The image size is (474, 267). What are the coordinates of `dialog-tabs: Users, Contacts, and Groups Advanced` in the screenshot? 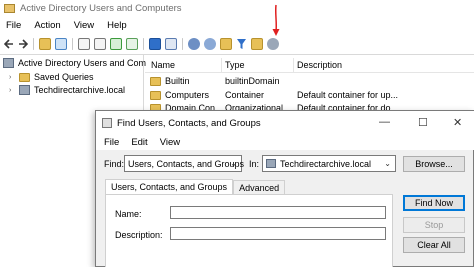 It's located at (195, 186).